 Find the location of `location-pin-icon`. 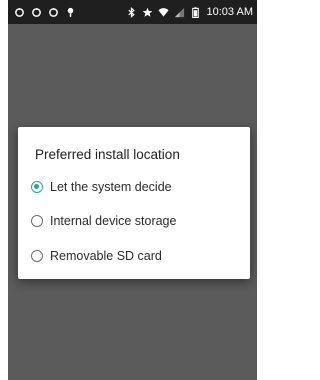

location-pin-icon is located at coordinates (70, 12).